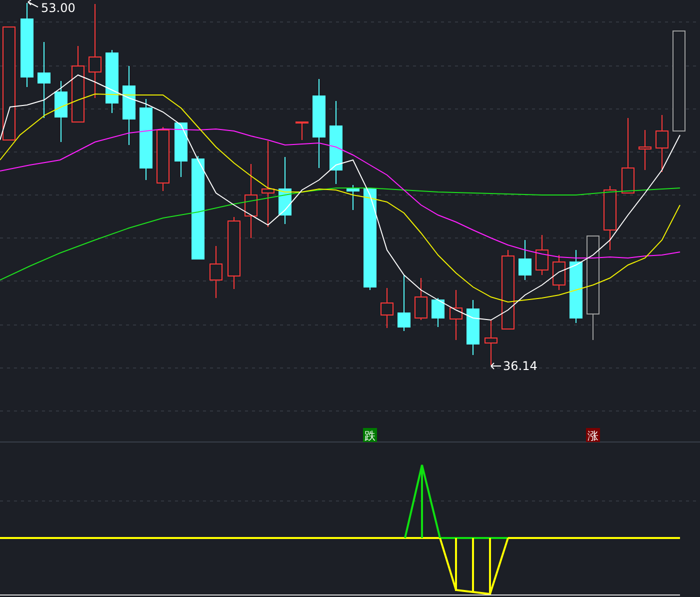  What do you see at coordinates (58, 8) in the screenshot?
I see `high-price-label: 53.00` at bounding box center [58, 8].